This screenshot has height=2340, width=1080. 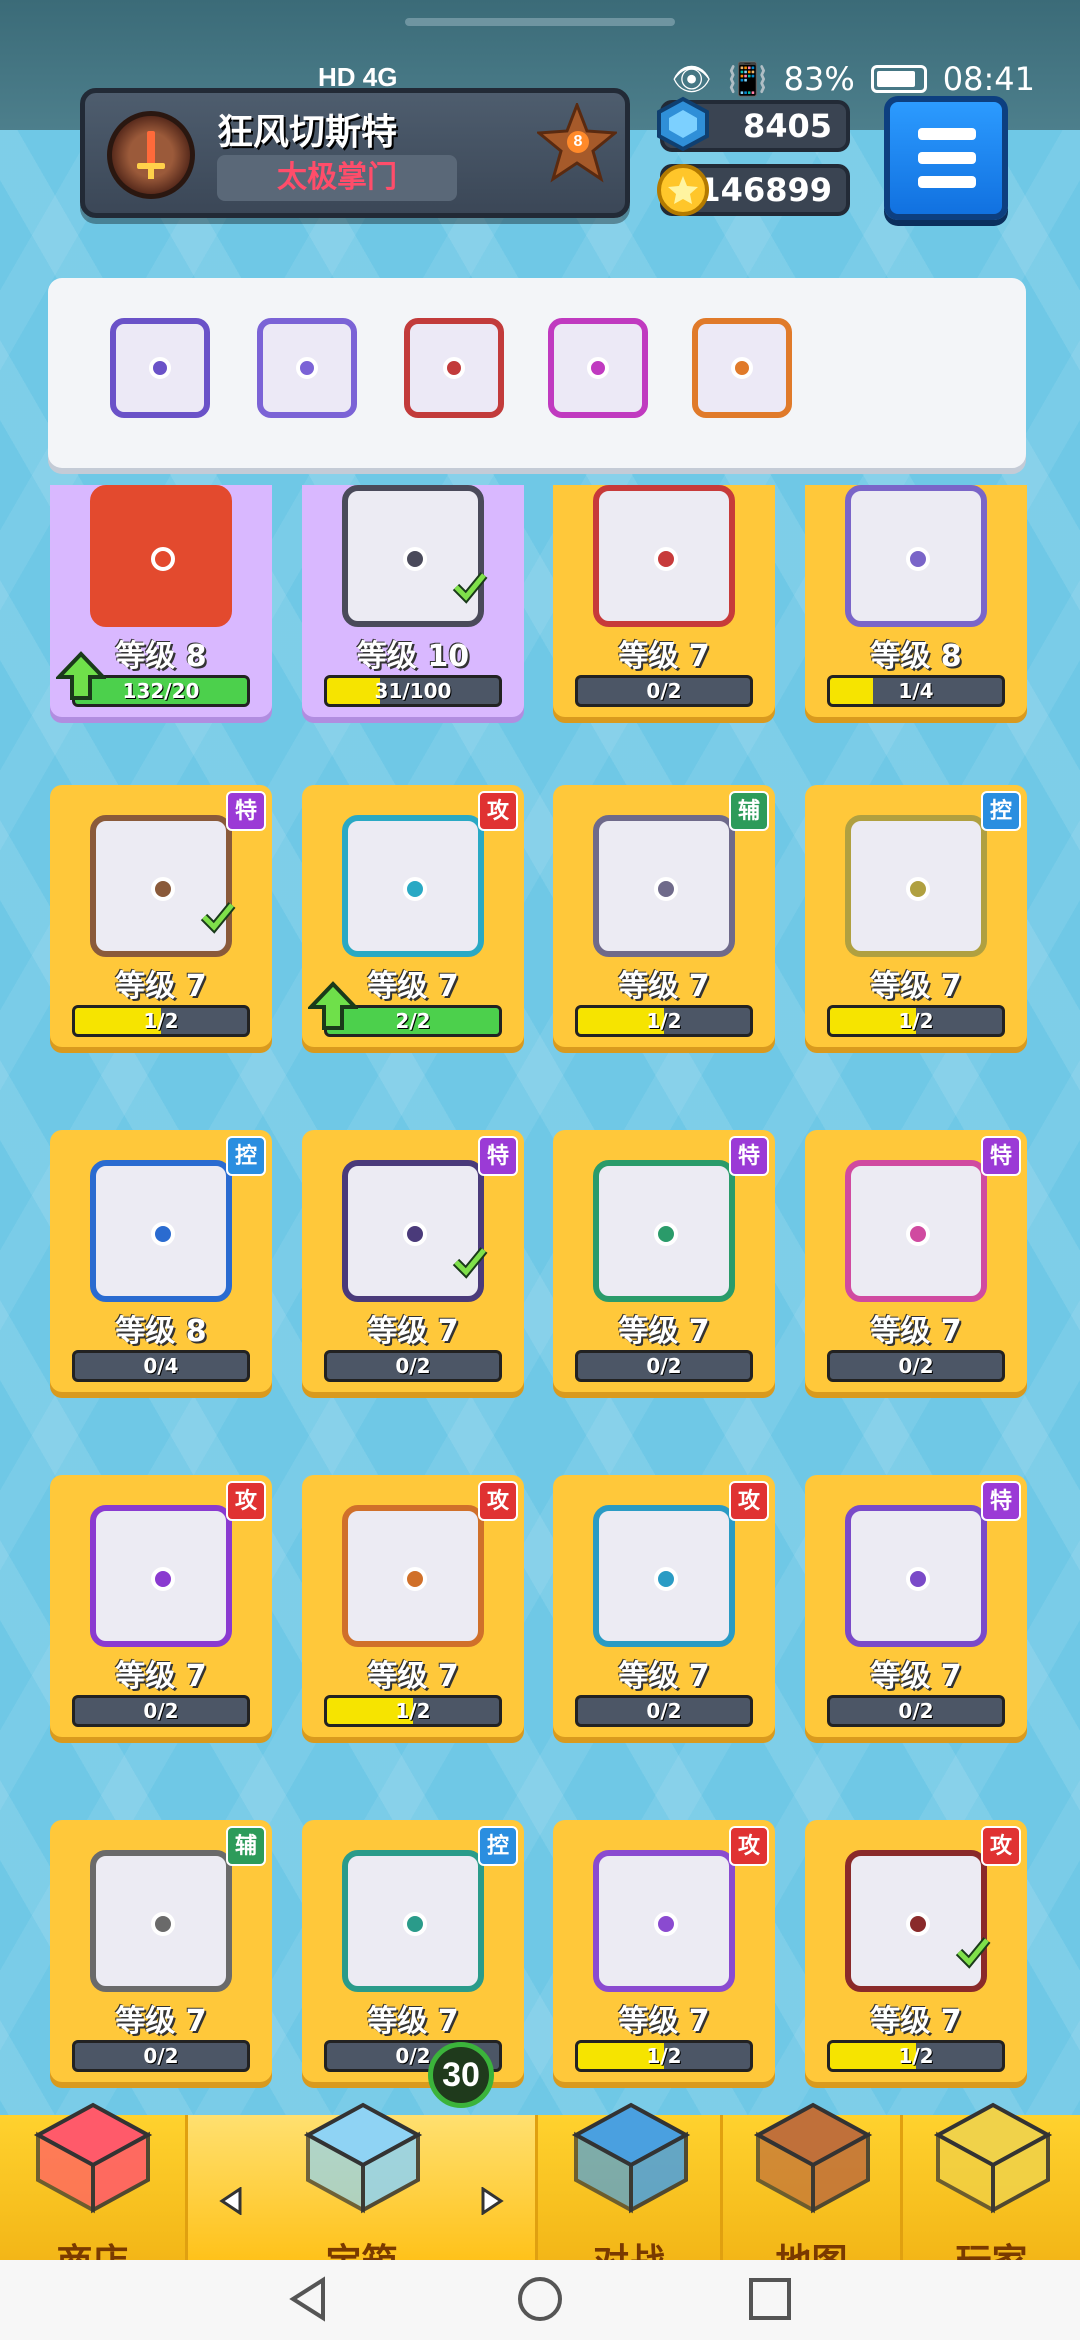 I want to click on map-icon, so click(x=813, y=2158).